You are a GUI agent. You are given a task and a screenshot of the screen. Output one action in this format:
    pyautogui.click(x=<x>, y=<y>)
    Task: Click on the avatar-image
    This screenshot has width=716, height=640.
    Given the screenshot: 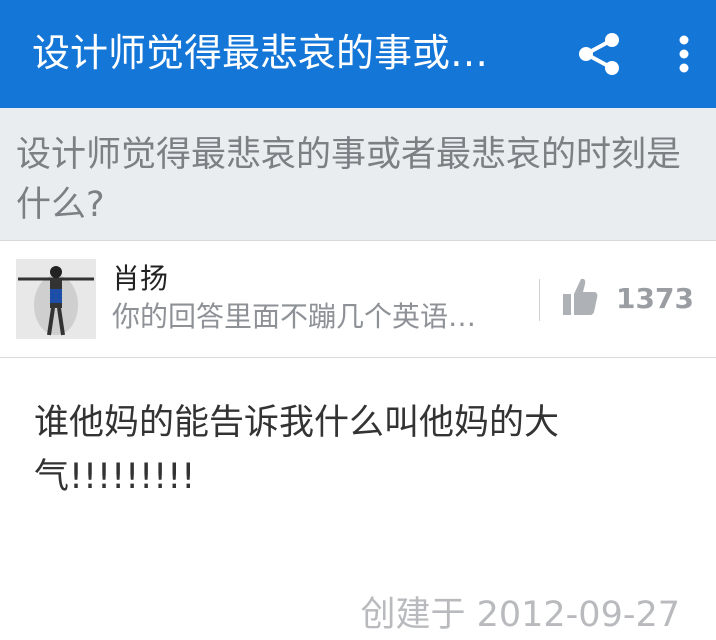 What is the action you would take?
    pyautogui.click(x=56, y=299)
    